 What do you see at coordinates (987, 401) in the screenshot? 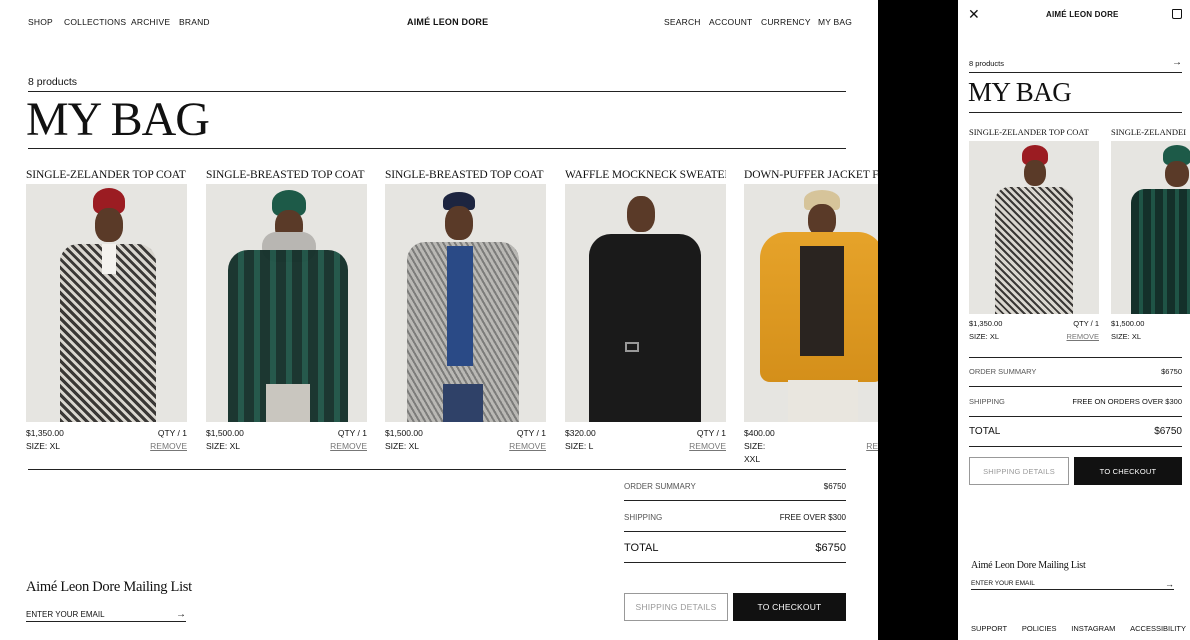
I see `mobile-shipping-label: SHIPPING` at bounding box center [987, 401].